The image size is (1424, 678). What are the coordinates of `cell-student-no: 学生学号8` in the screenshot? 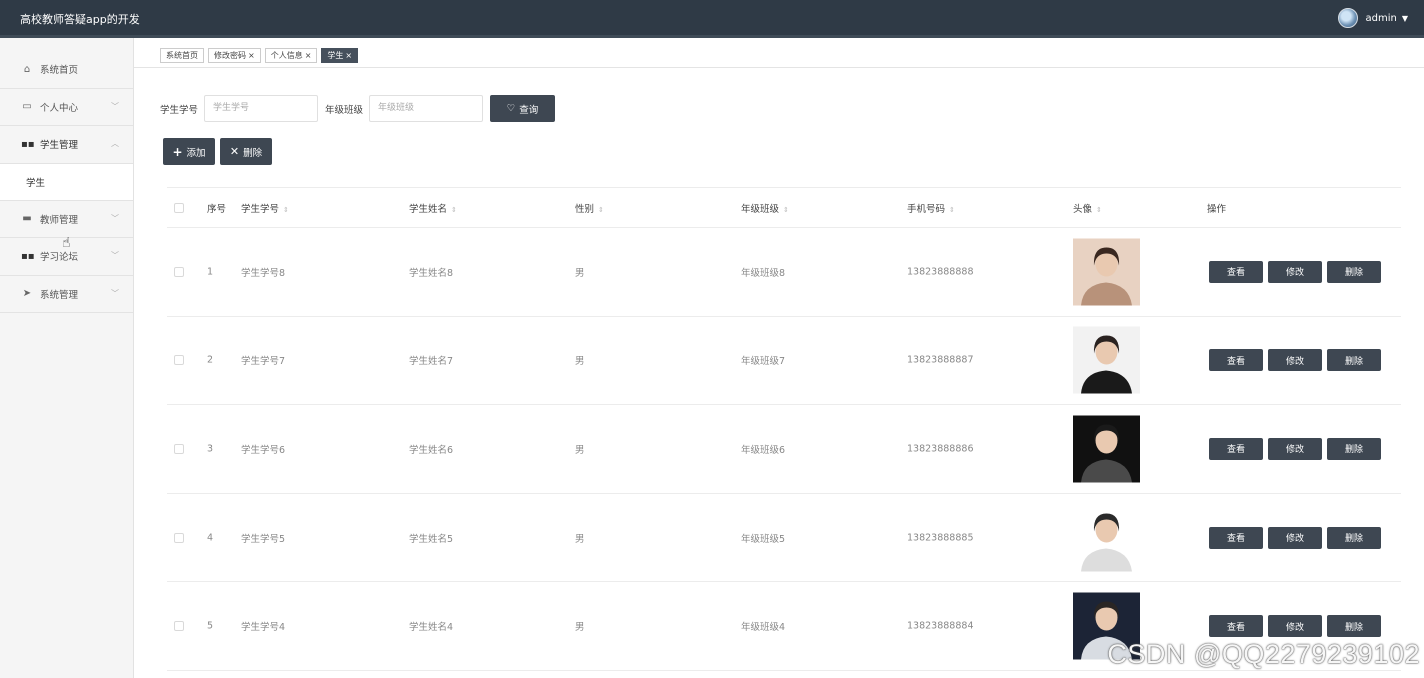 It's located at (263, 273).